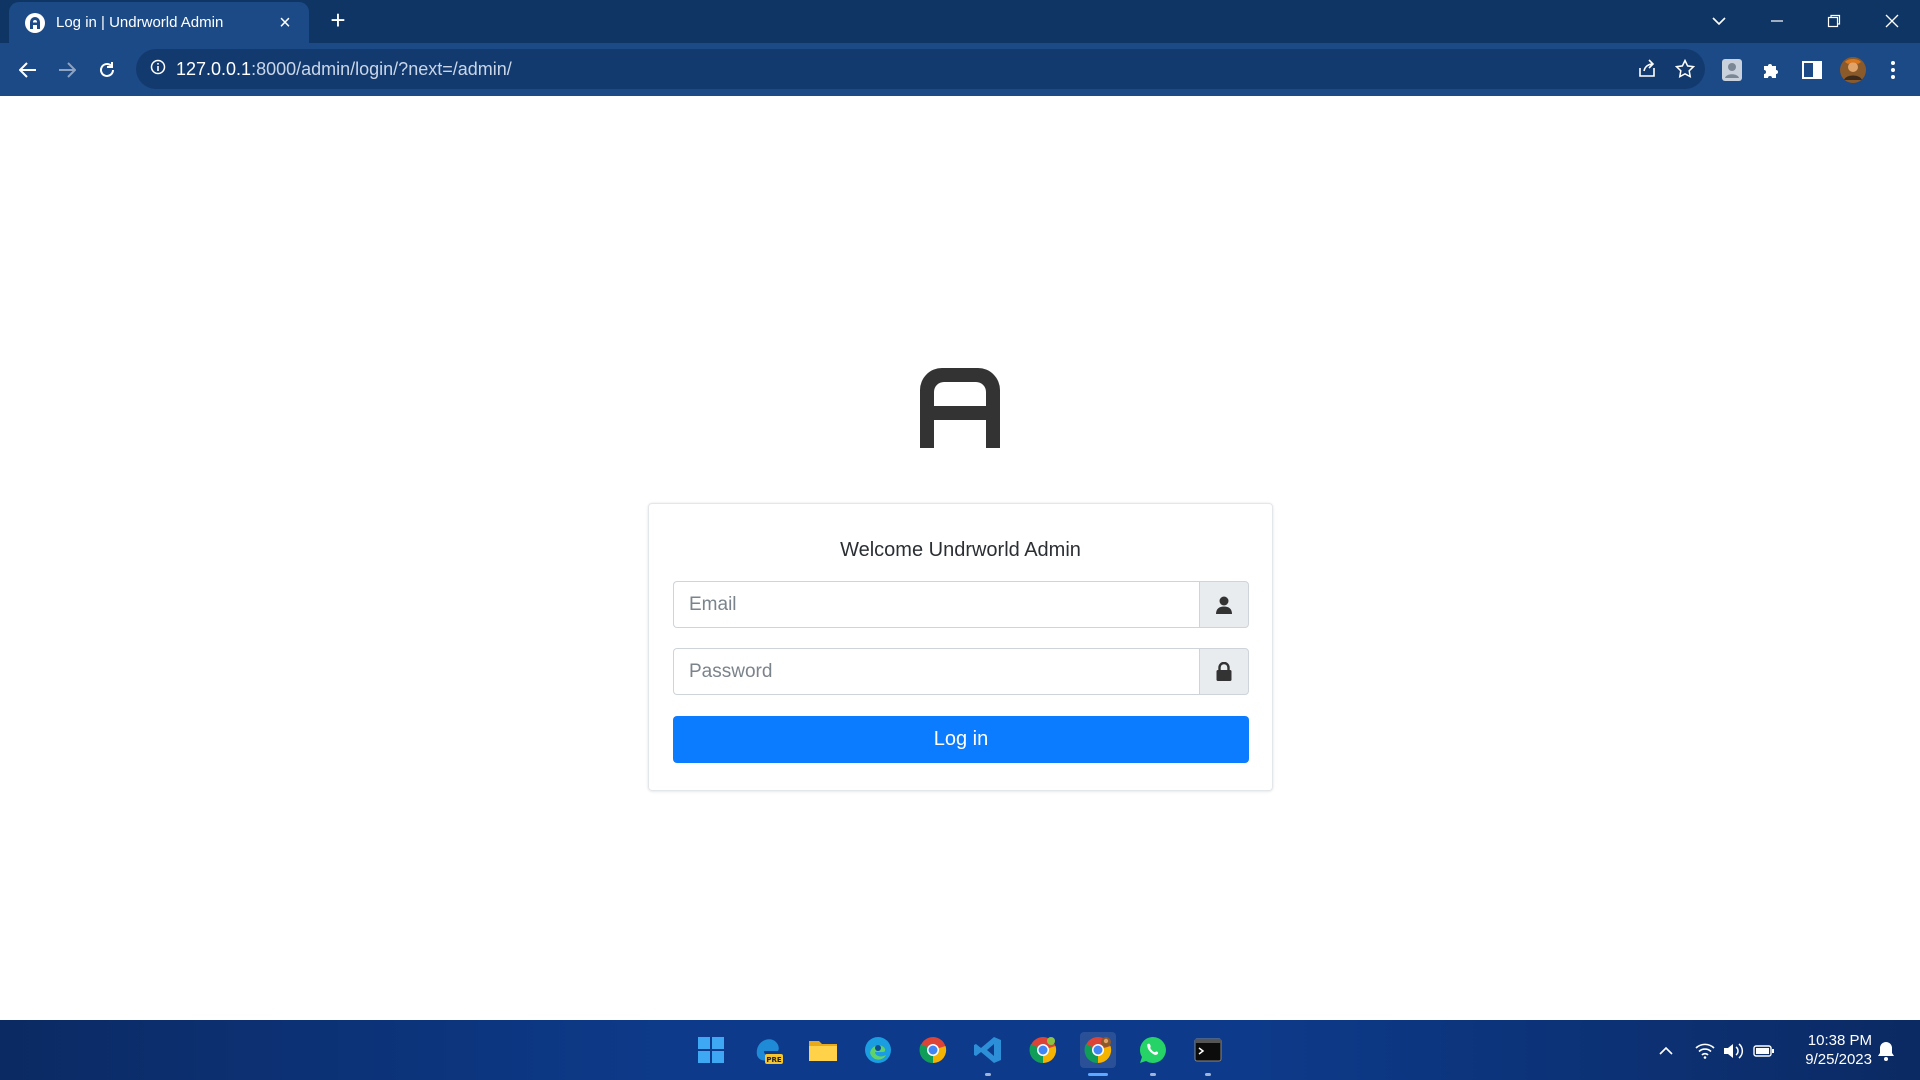  Describe the element at coordinates (1043, 1050) in the screenshot. I see `chrome-canary-icon` at that location.